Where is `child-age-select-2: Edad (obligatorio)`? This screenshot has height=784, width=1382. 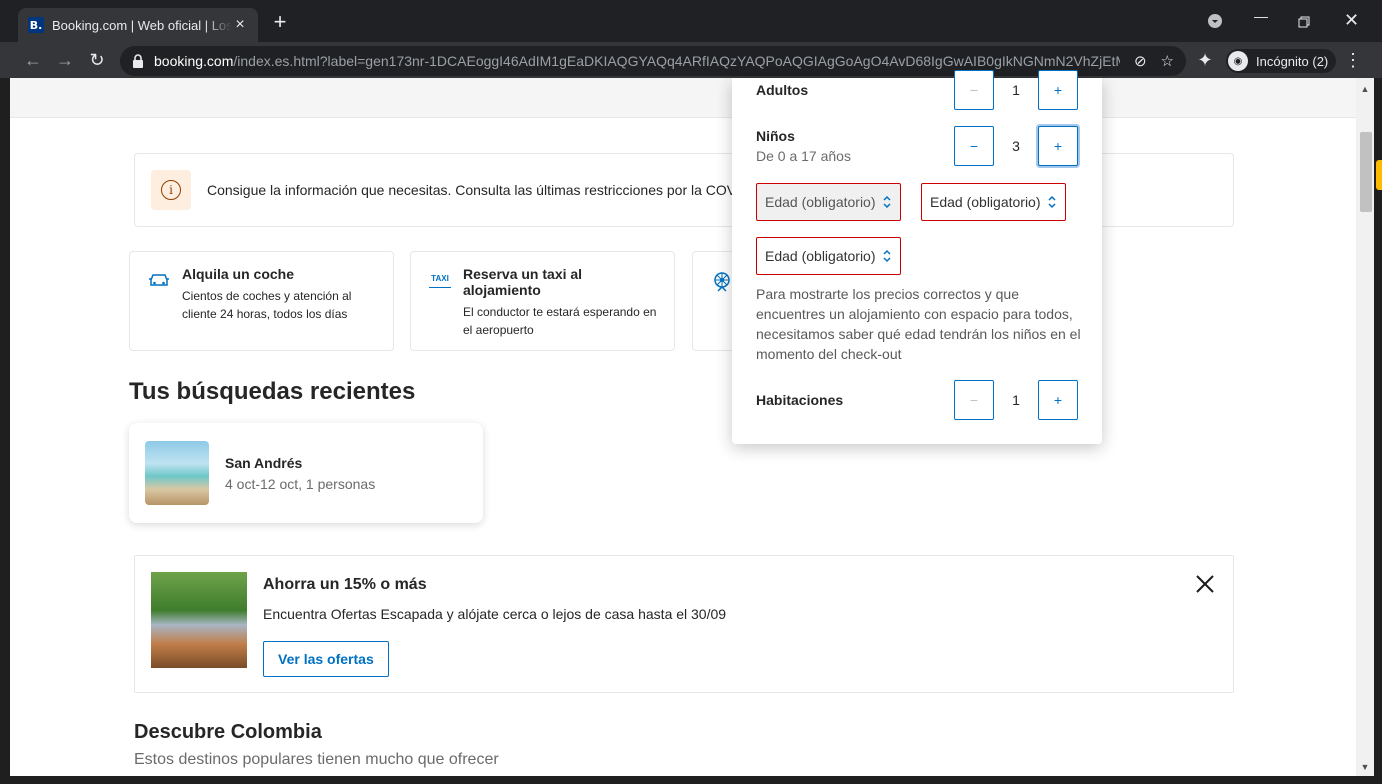 child-age-select-2: Edad (obligatorio) is located at coordinates (993, 202).